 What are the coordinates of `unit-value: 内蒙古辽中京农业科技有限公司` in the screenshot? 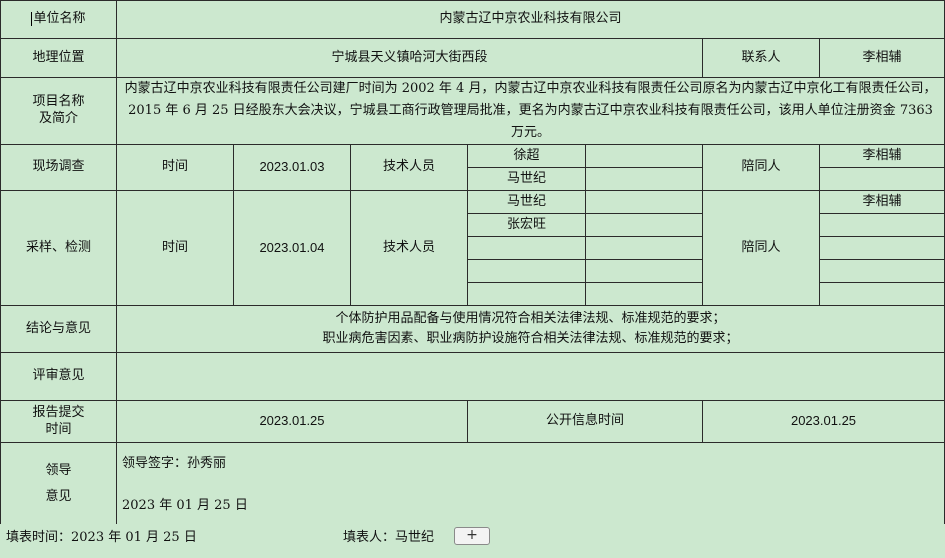 It's located at (530, 19).